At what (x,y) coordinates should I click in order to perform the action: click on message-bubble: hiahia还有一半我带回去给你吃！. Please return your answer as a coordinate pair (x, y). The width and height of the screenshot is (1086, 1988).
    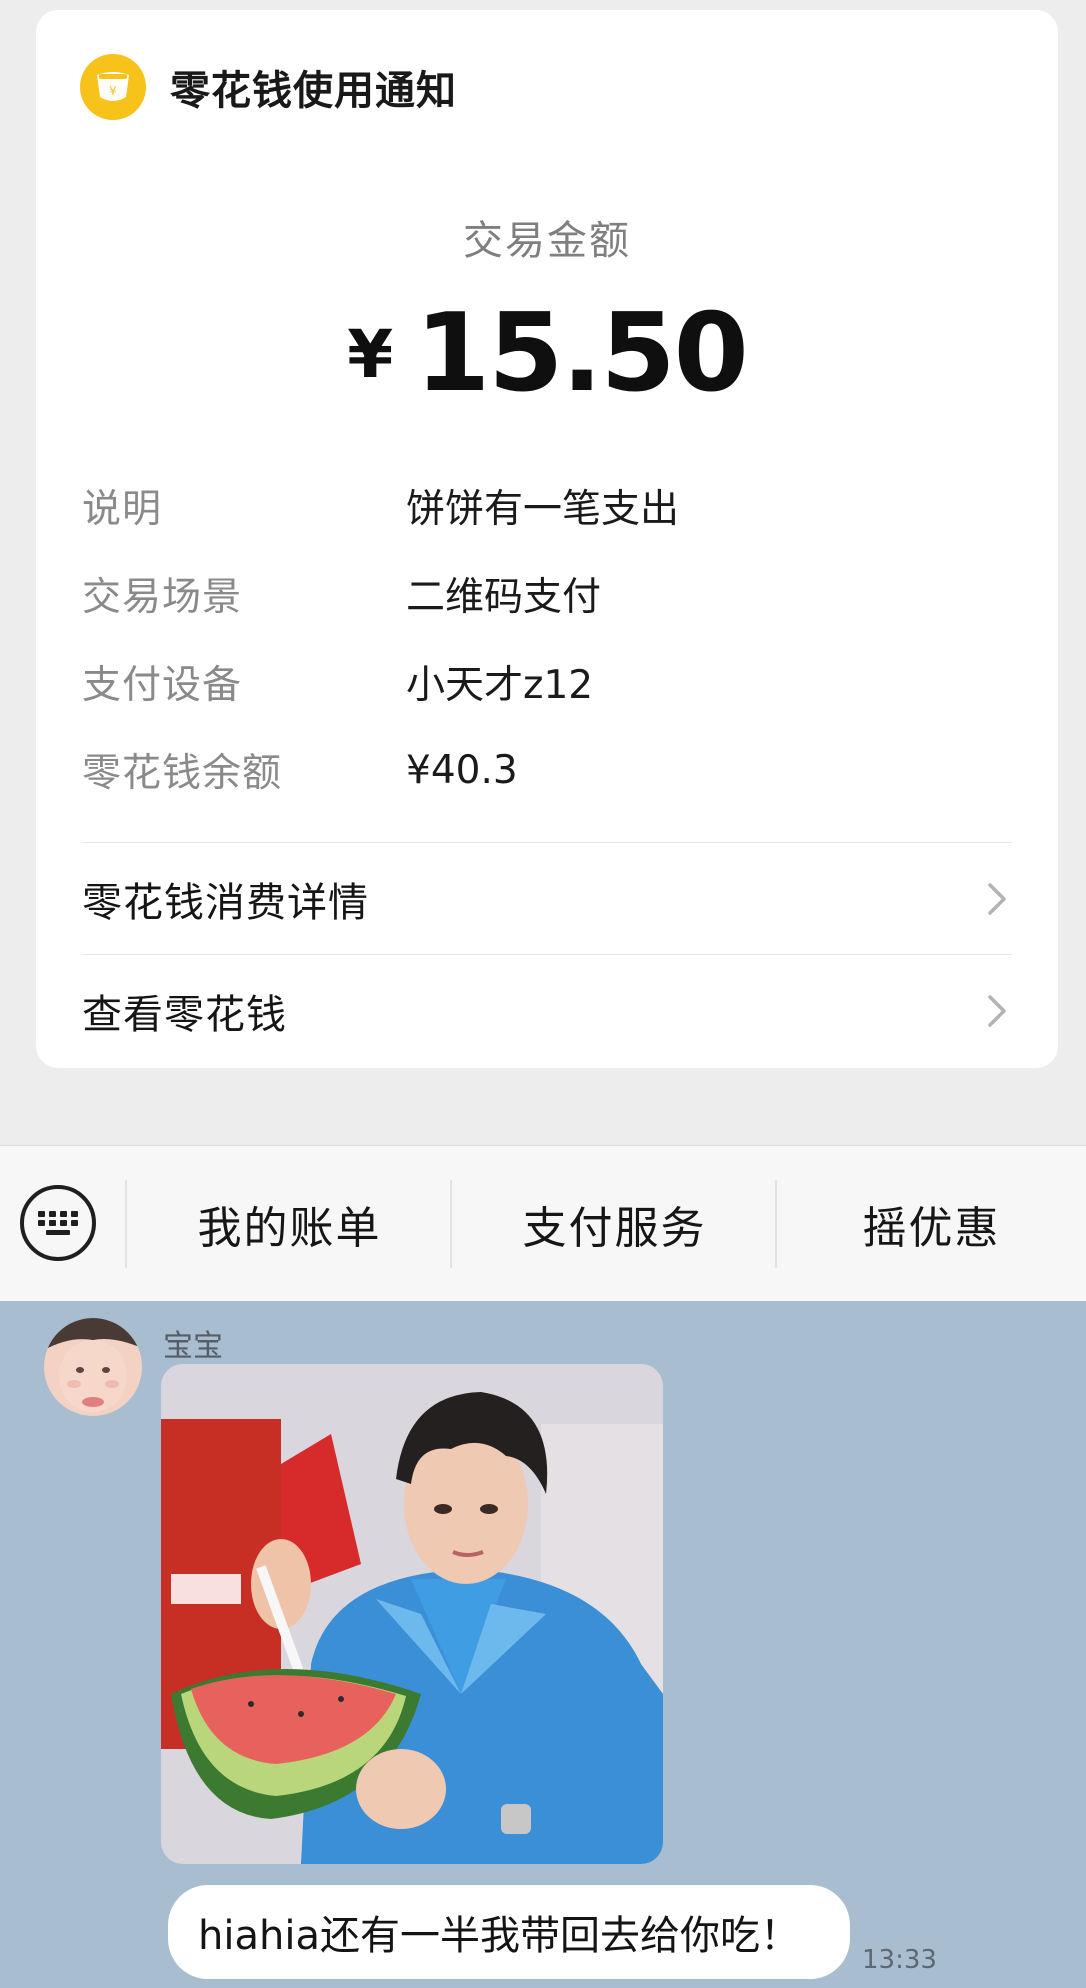
    Looking at the image, I should click on (509, 1932).